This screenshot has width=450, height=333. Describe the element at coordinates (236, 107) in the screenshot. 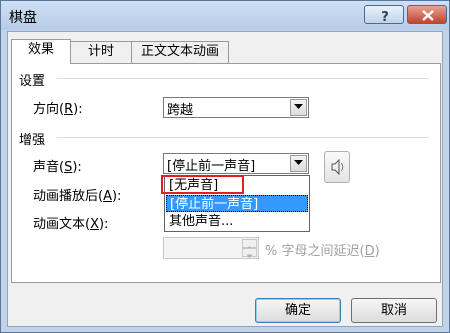

I see `direction-select: 跨越` at that location.